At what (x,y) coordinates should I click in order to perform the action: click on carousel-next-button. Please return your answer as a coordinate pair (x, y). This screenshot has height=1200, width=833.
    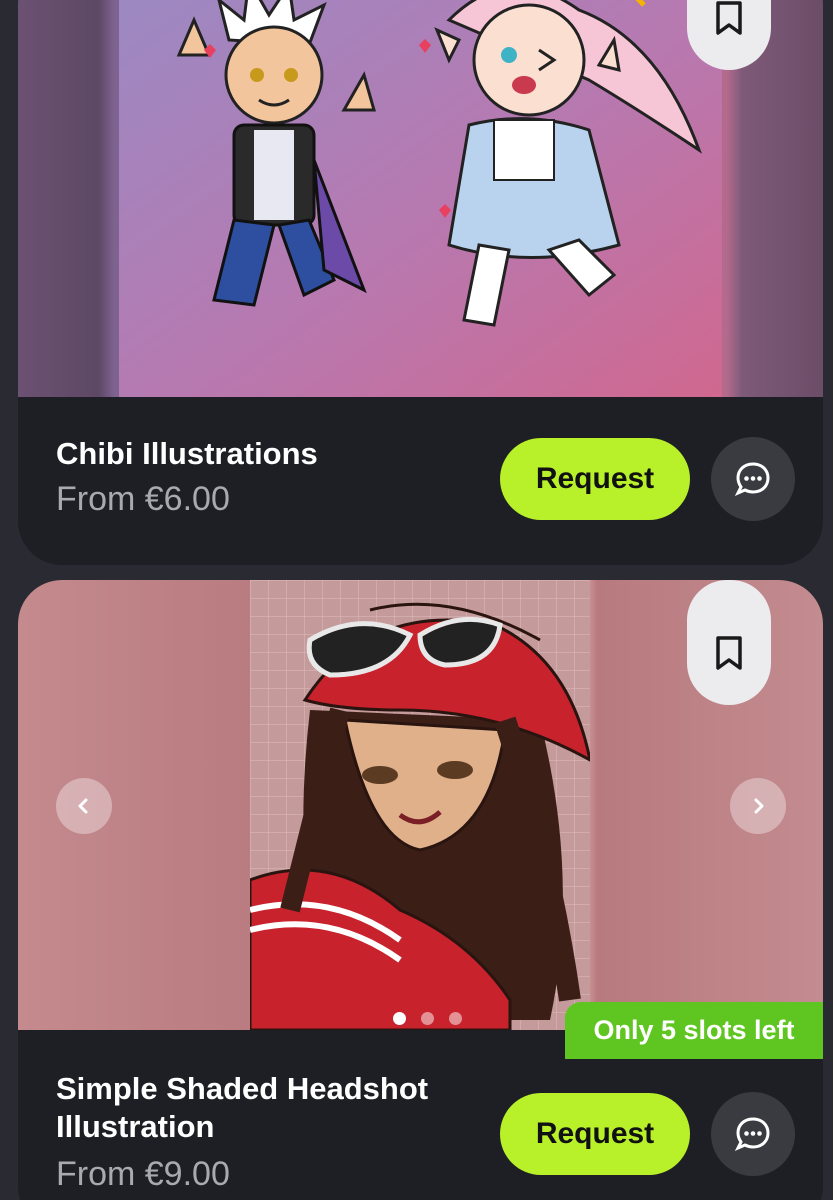
    Looking at the image, I should click on (758, 806).